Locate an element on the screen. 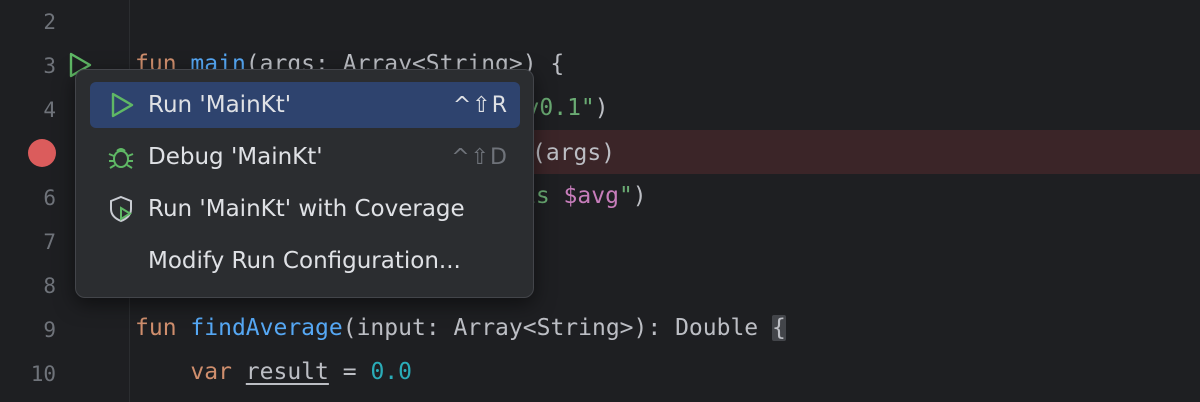 The image size is (1200, 402). menu-item-run-with-coverage: Run 'MainKt' with Coverage is located at coordinates (305, 209).